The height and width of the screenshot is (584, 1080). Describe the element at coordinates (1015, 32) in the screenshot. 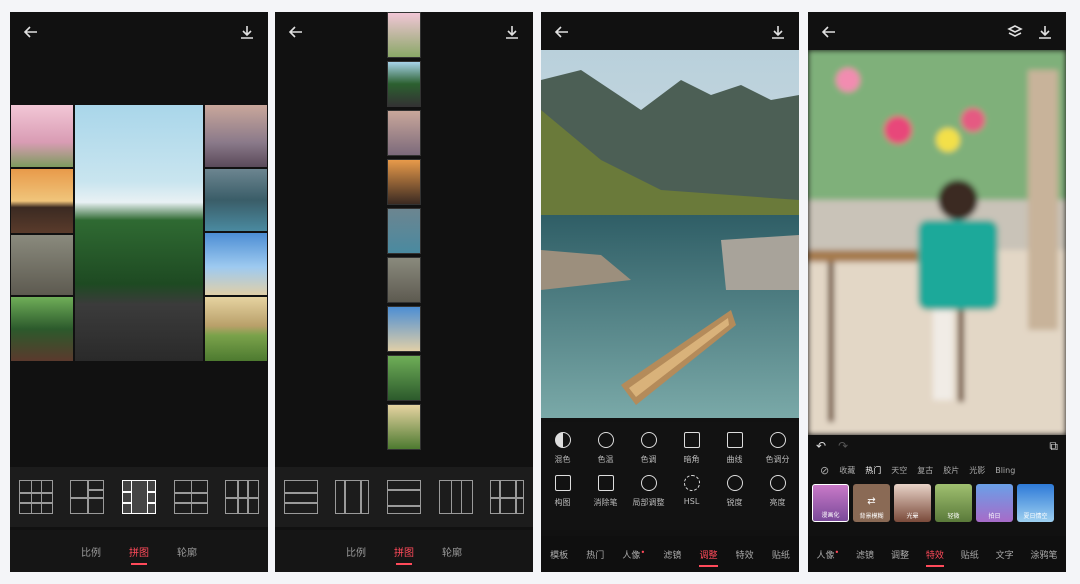

I see `layers-icon` at that location.